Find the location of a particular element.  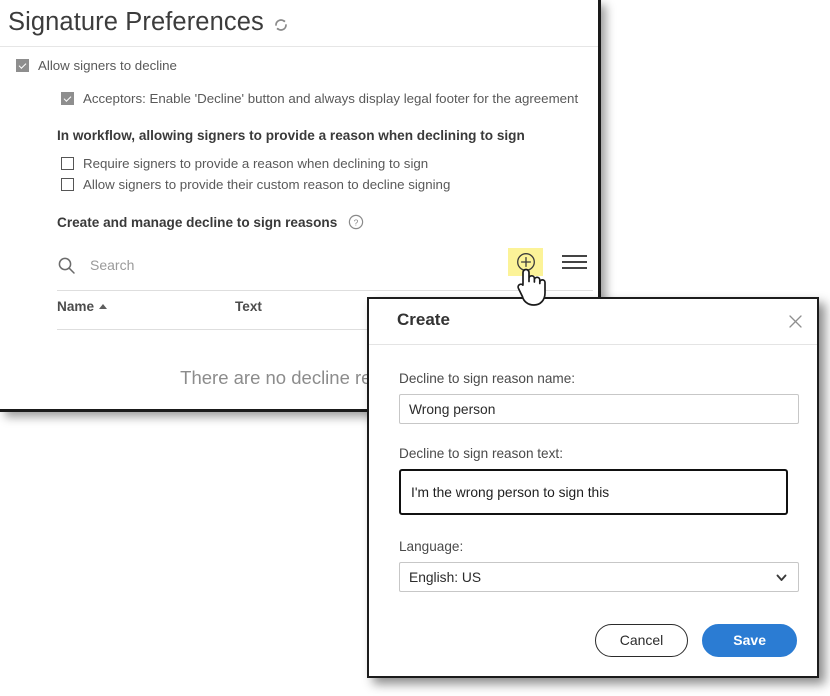

sort-ascending-icon is located at coordinates (103, 306).